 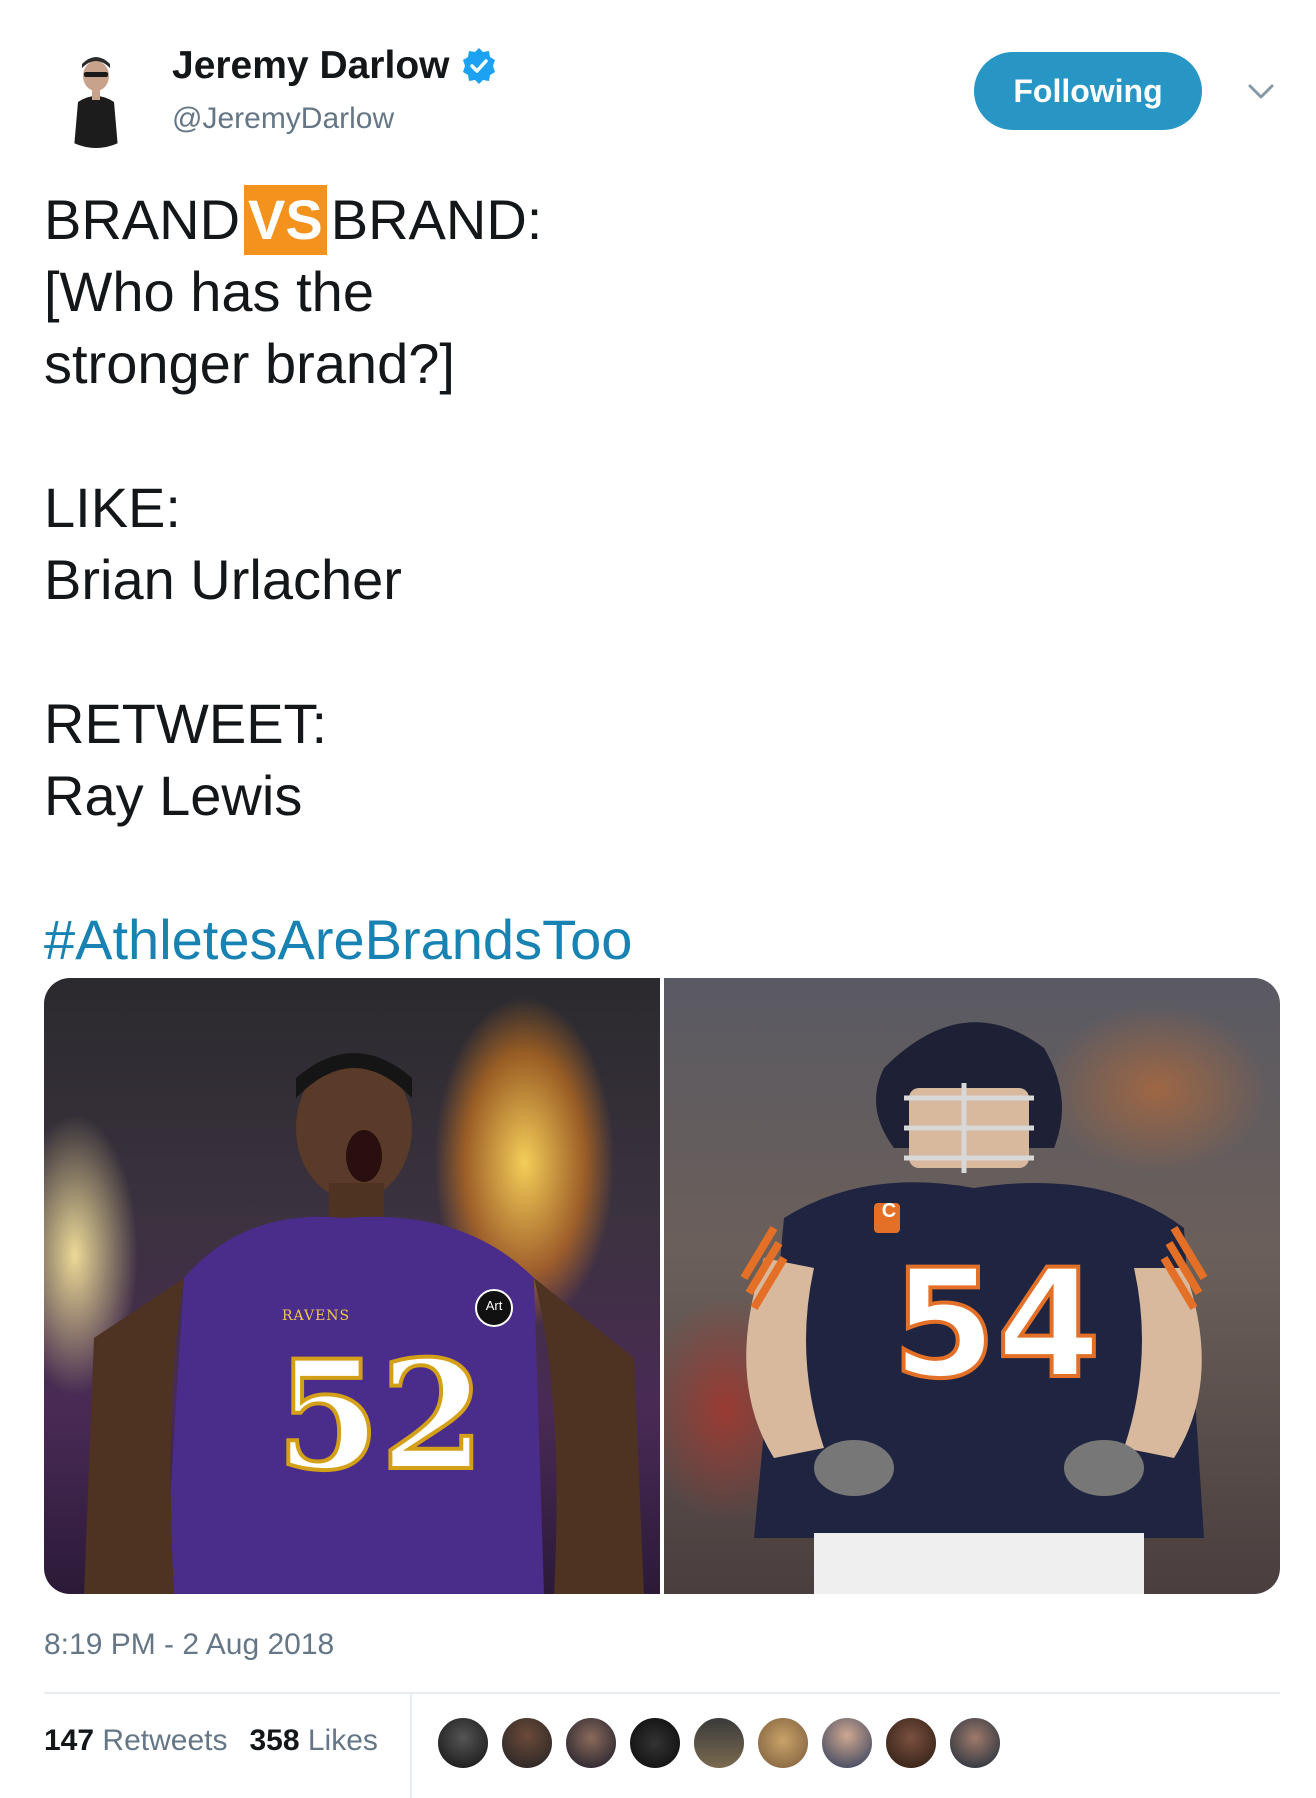 I want to click on tweet-line-question-1: [Who has the, so click(x=209, y=291).